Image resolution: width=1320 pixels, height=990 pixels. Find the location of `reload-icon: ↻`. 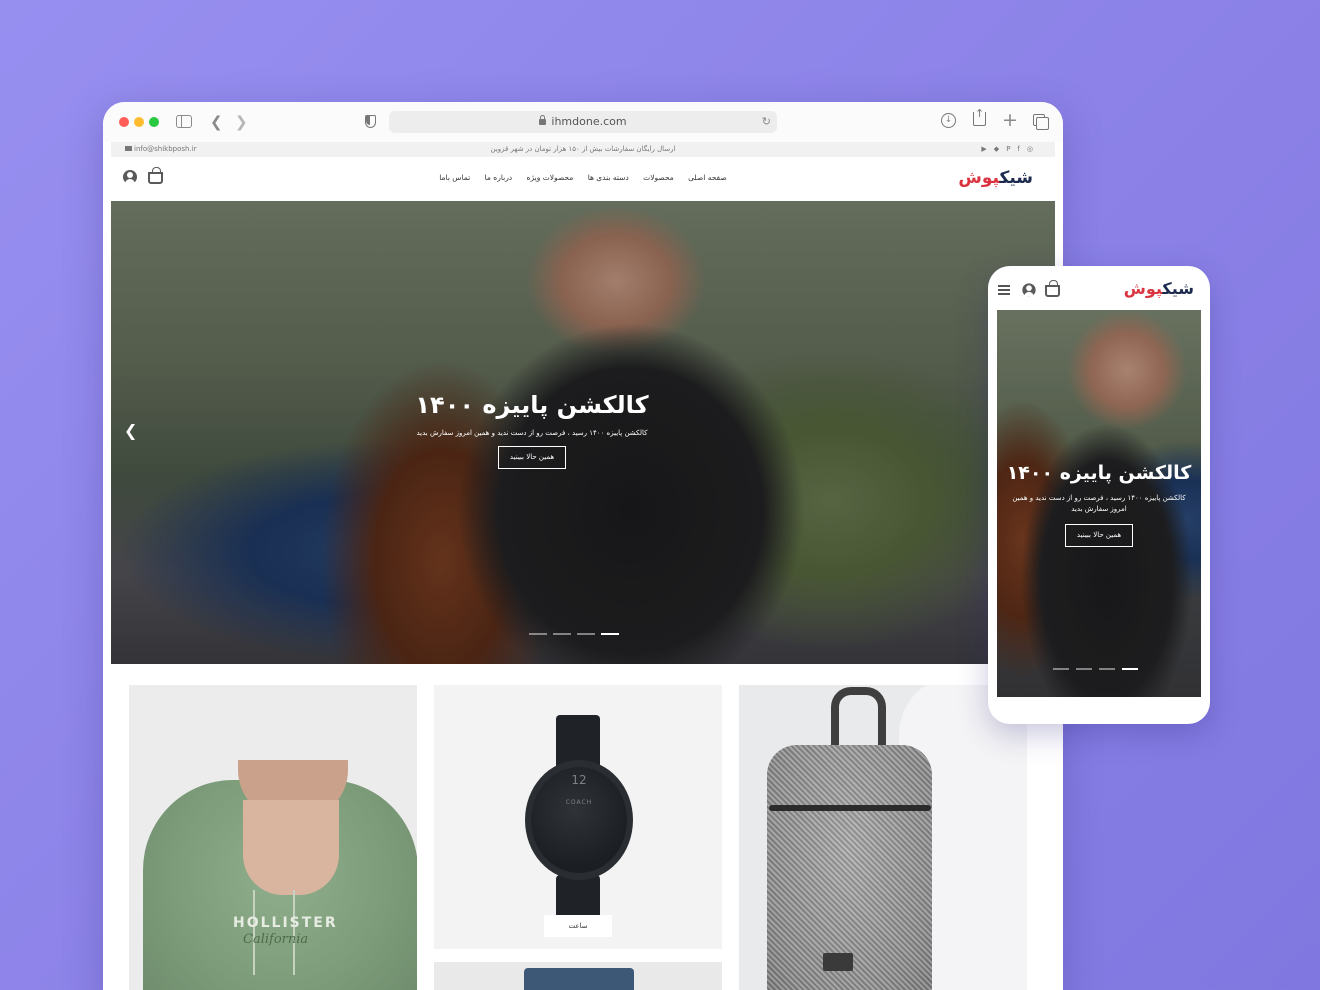

reload-icon: ↻ is located at coordinates (766, 122).